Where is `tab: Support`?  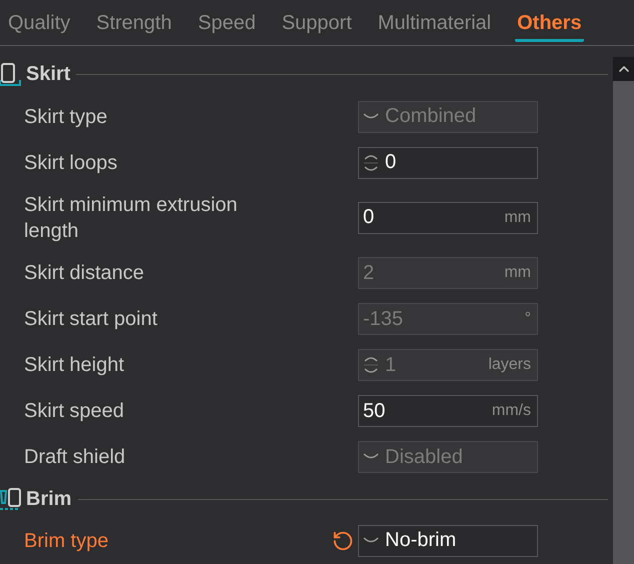
tab: Support is located at coordinates (317, 27).